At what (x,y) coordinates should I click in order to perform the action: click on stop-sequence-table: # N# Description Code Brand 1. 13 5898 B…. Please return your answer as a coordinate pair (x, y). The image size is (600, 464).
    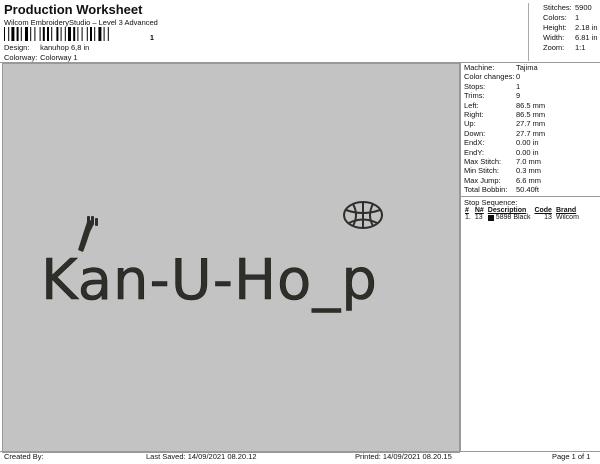
    Looking at the image, I should click on (522, 214).